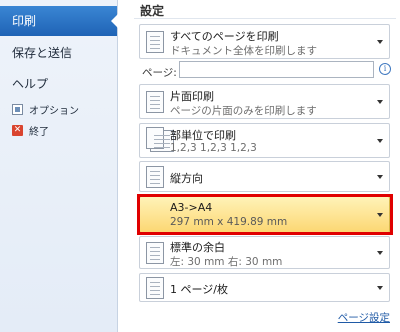 The height and width of the screenshot is (332, 400). What do you see at coordinates (192, 96) in the screenshot?
I see `print-sides-title: 片面印刷` at bounding box center [192, 96].